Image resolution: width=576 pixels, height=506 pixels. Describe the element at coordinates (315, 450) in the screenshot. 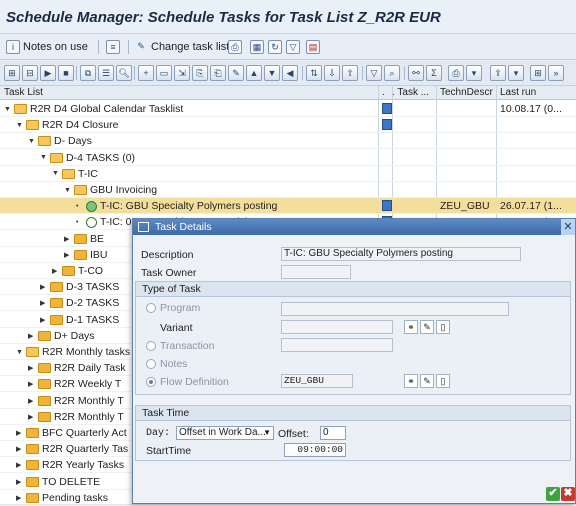

I see `starttime-field: 09:00:00` at that location.